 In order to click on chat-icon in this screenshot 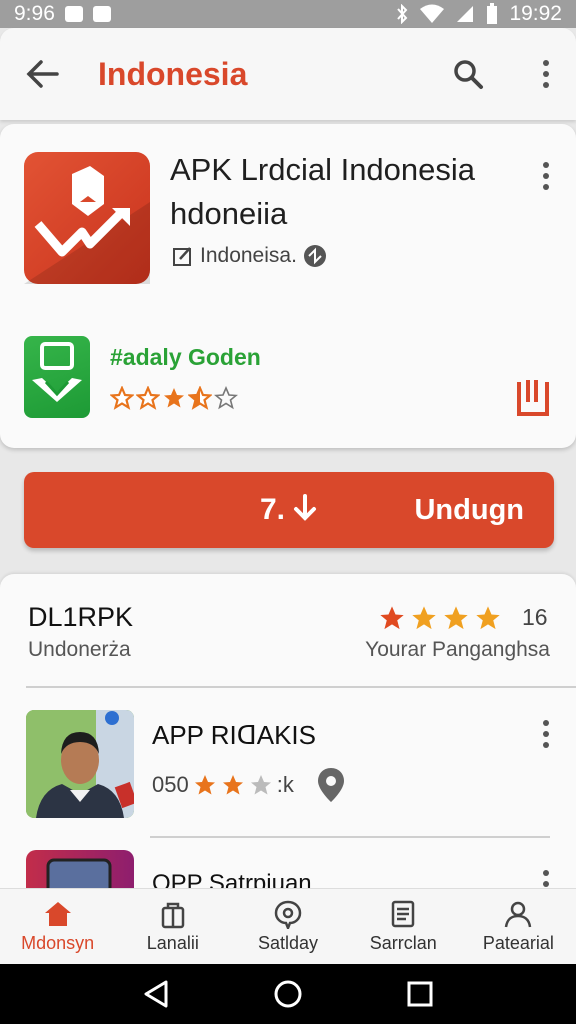, I will do `click(288, 914)`.